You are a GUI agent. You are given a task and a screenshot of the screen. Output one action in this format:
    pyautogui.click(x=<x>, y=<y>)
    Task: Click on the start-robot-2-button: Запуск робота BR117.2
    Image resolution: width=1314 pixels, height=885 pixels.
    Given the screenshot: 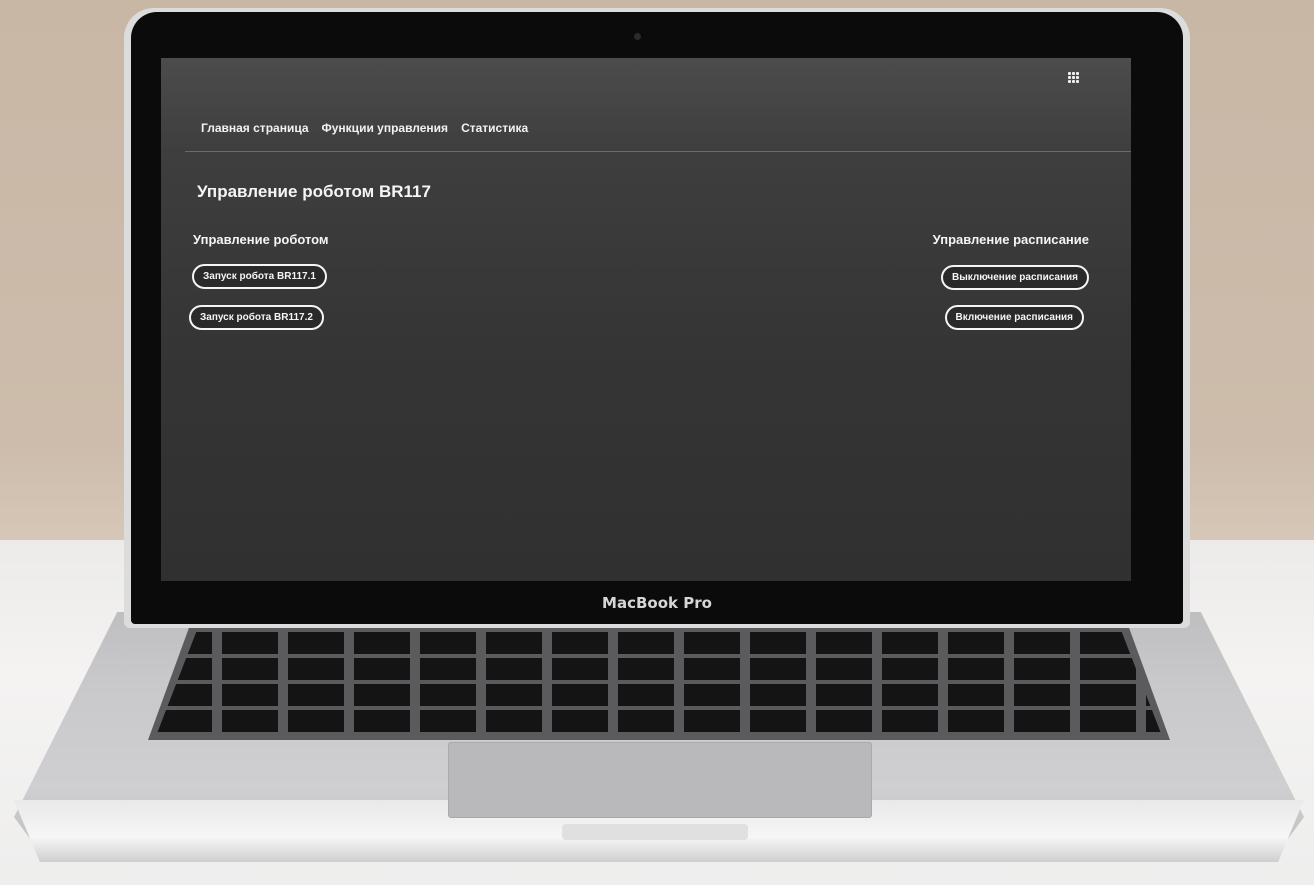 What is the action you would take?
    pyautogui.click(x=256, y=317)
    